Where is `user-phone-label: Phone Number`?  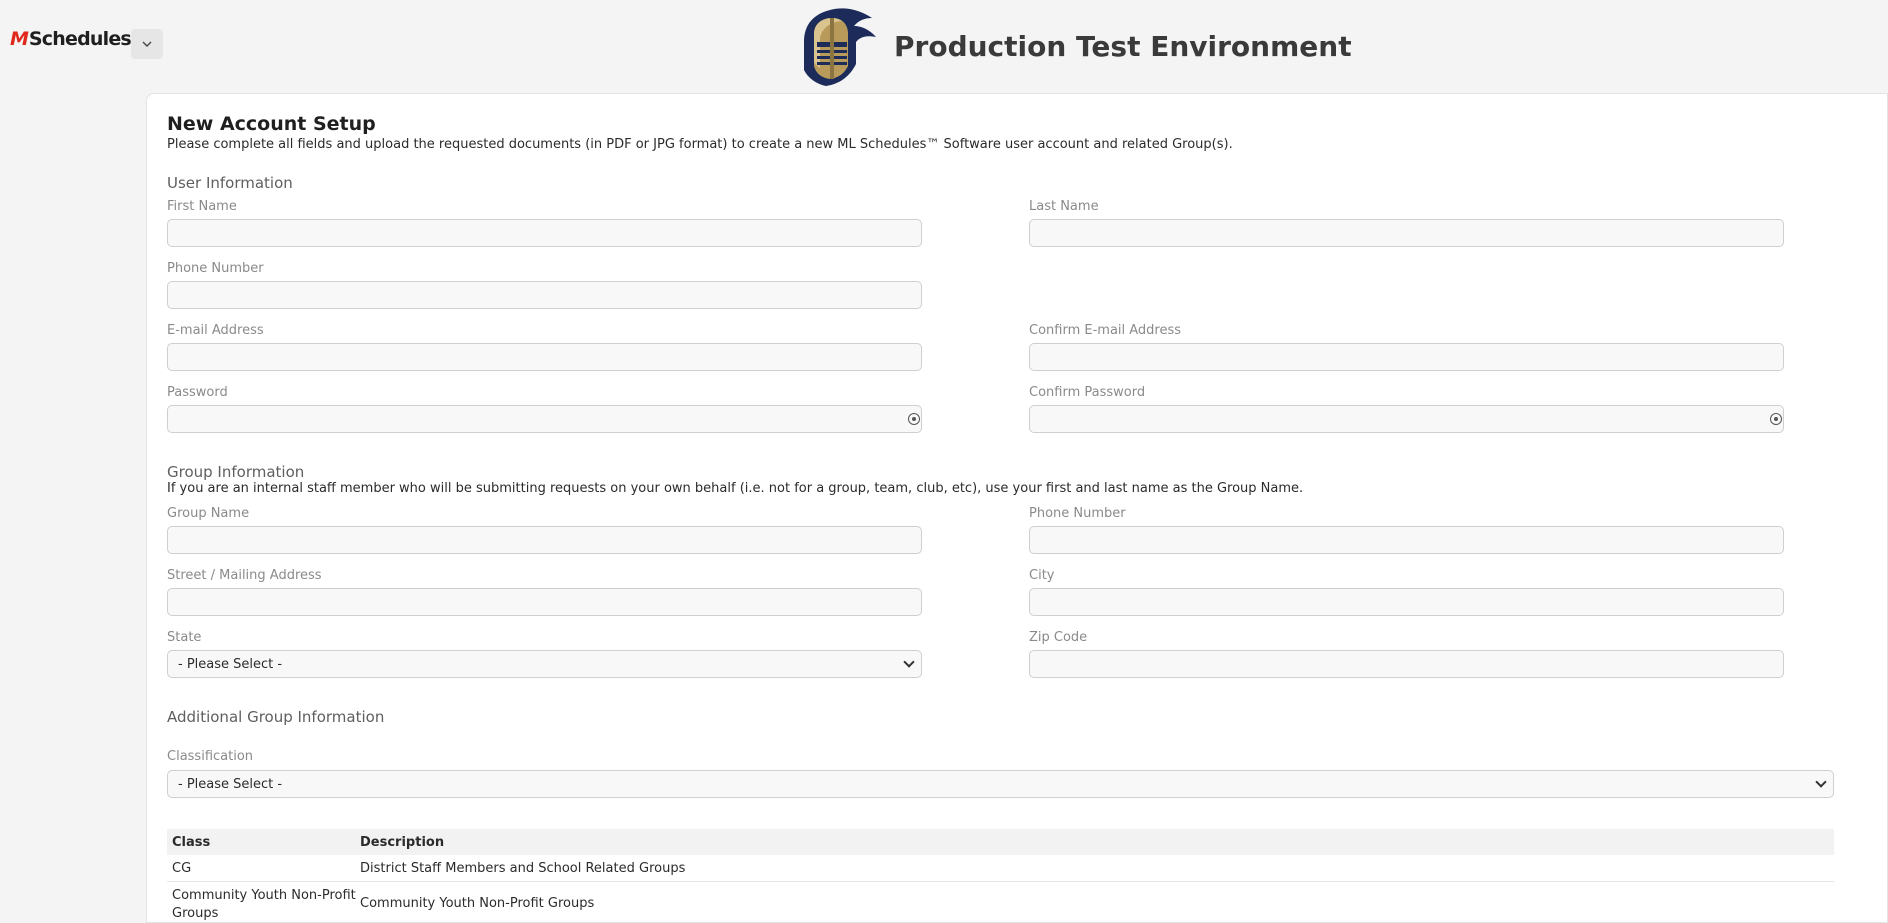 user-phone-label: Phone Number is located at coordinates (215, 268).